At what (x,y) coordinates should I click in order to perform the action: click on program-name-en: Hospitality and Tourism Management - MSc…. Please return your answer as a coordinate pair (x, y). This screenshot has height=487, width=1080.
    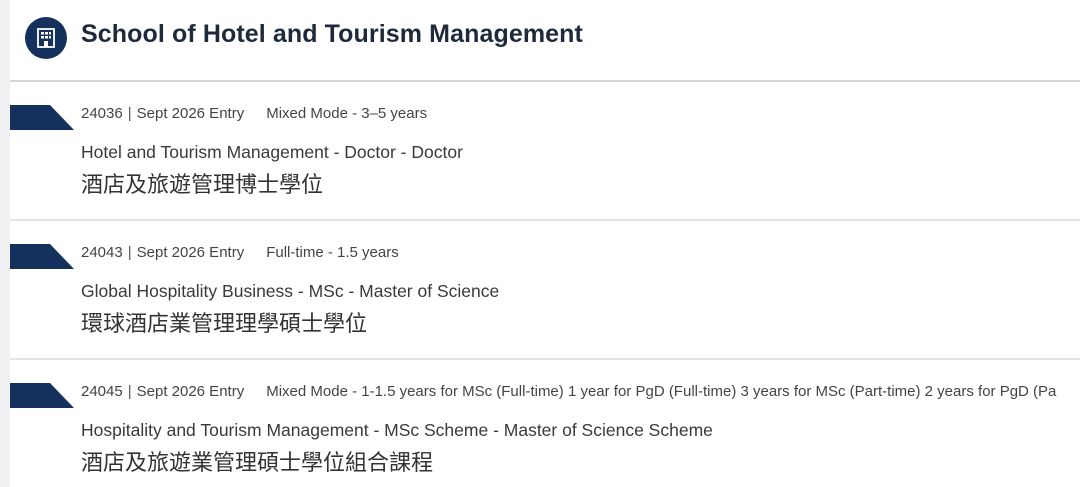
    Looking at the image, I should click on (397, 430).